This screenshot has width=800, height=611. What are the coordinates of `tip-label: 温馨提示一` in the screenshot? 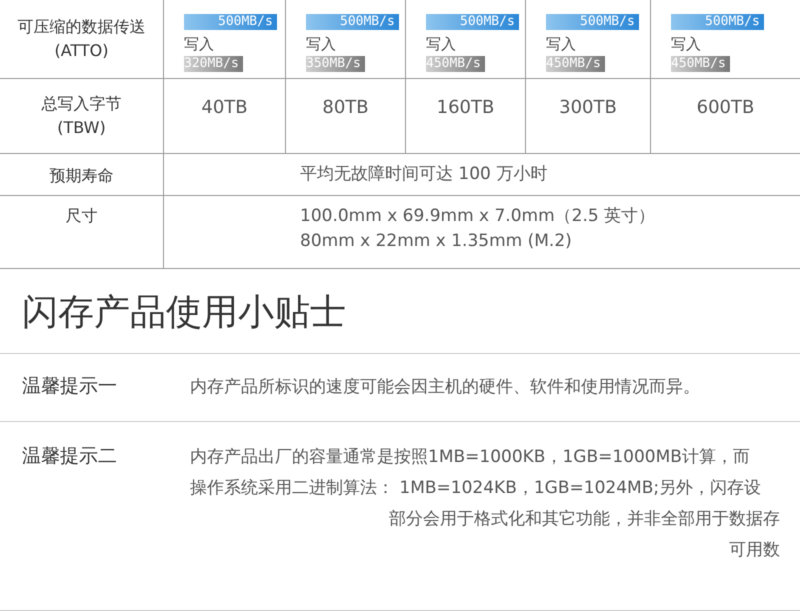 It's located at (70, 386).